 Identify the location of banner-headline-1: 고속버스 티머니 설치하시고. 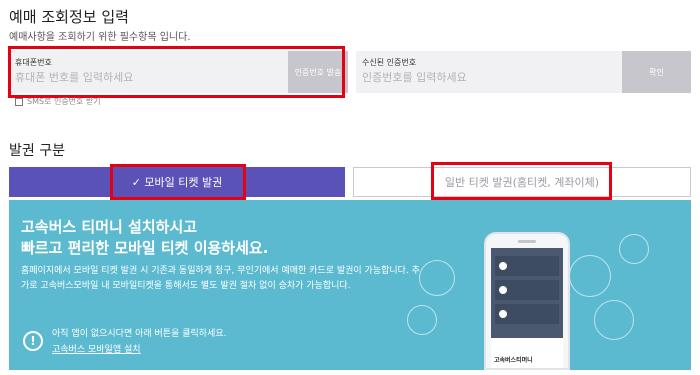
(109, 227).